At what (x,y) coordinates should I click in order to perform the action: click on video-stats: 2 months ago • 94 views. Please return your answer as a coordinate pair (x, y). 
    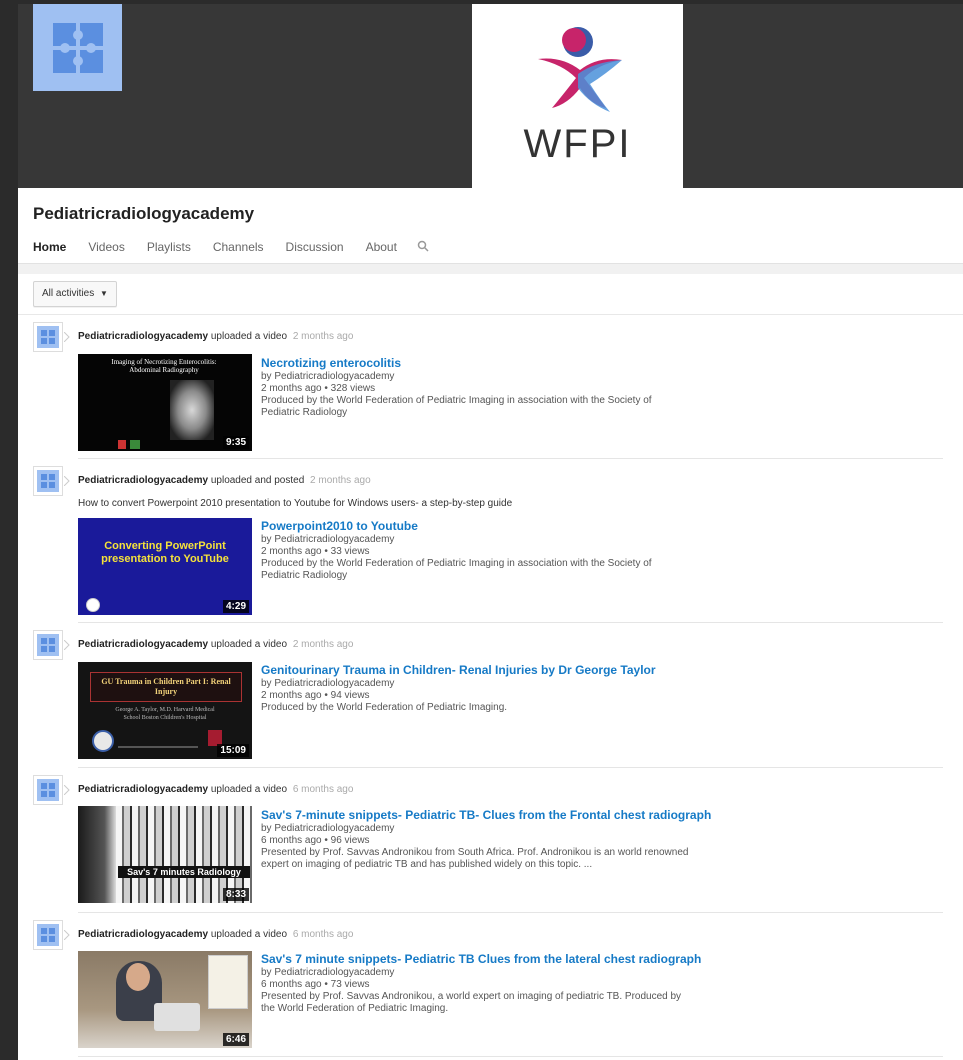
    Looking at the image, I should click on (315, 695).